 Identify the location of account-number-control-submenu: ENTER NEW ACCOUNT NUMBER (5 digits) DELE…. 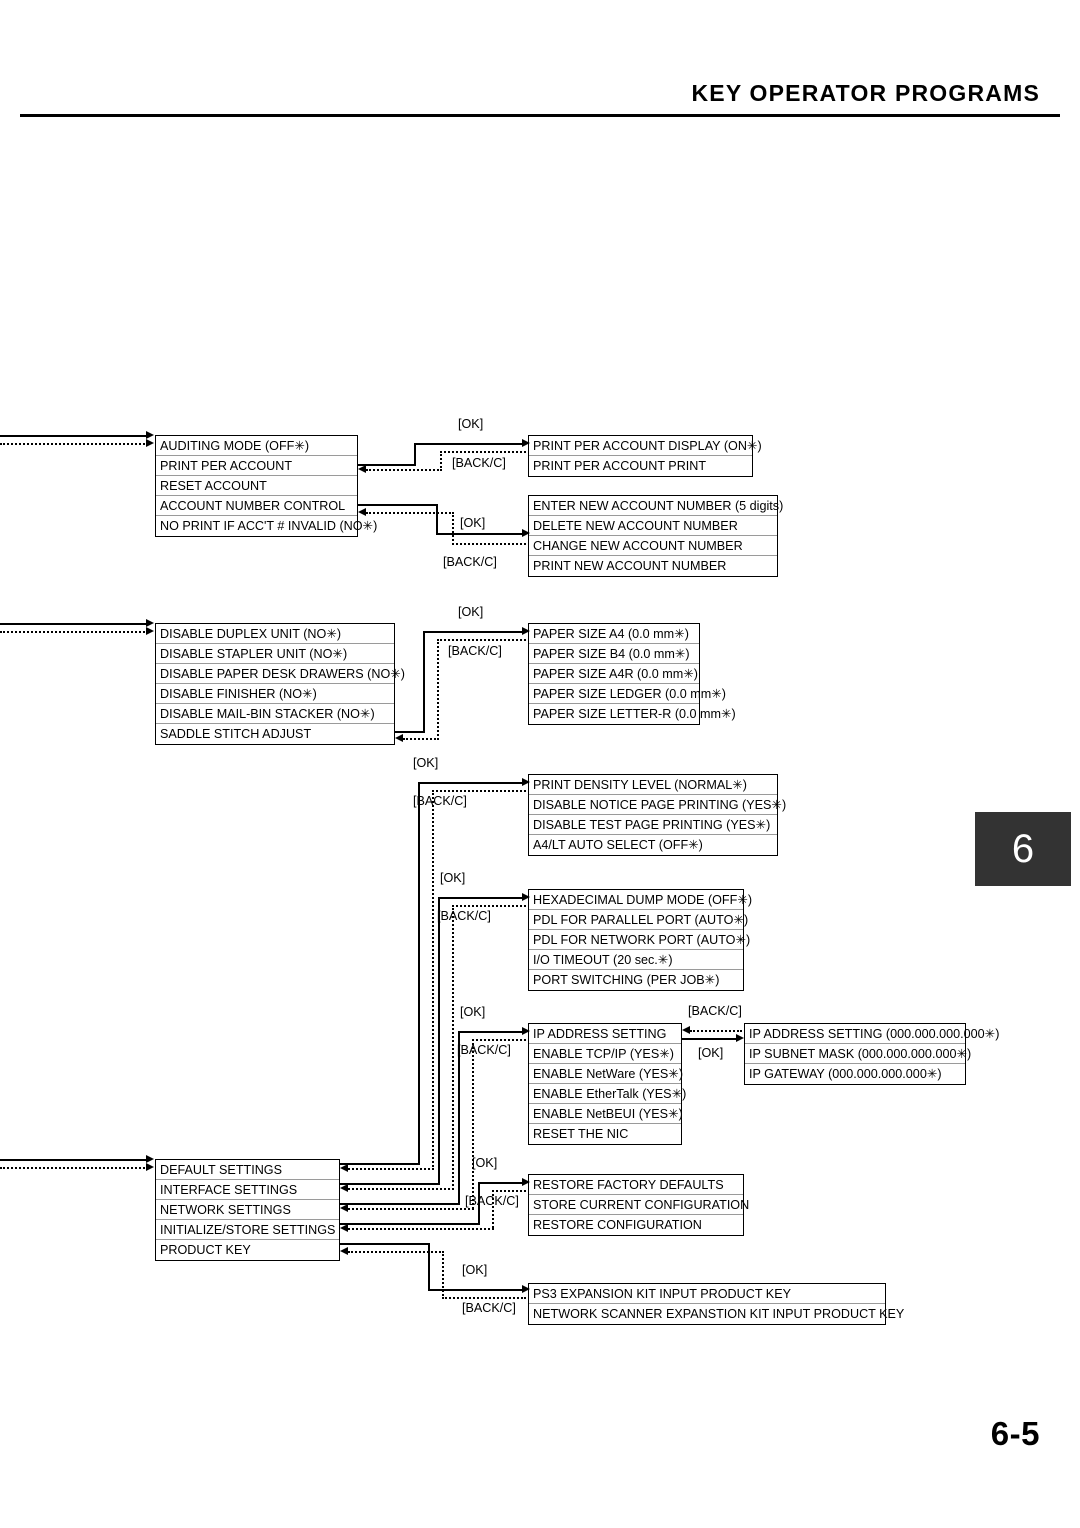
(655, 536).